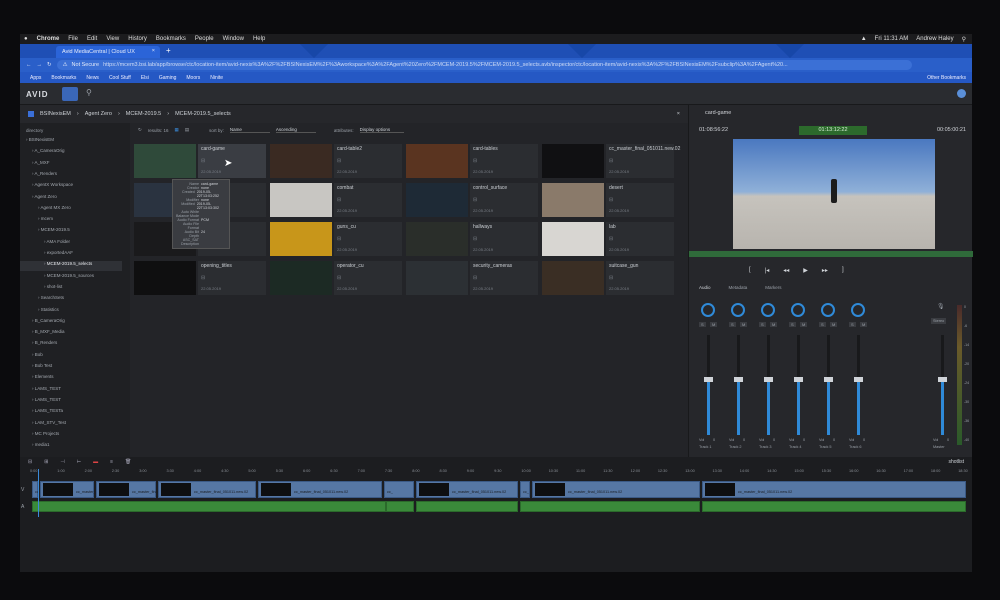  What do you see at coordinates (55, 114) in the screenshot?
I see `breadcrumb-item: BSINexisEM` at bounding box center [55, 114].